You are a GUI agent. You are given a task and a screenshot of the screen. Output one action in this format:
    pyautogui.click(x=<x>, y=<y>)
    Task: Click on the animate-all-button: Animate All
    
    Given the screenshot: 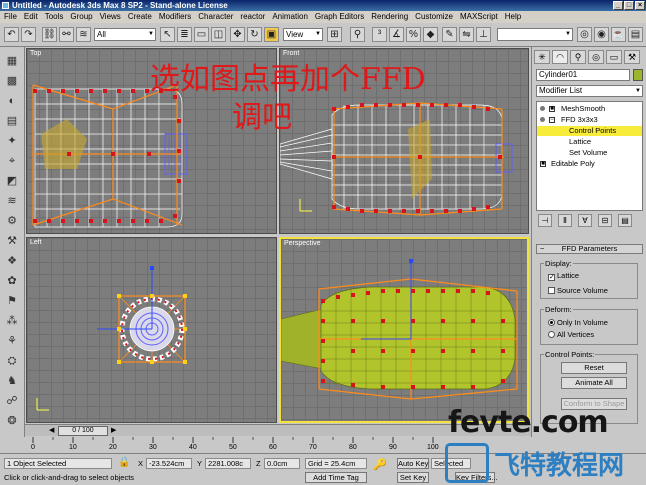 What is the action you would take?
    pyautogui.click(x=594, y=383)
    